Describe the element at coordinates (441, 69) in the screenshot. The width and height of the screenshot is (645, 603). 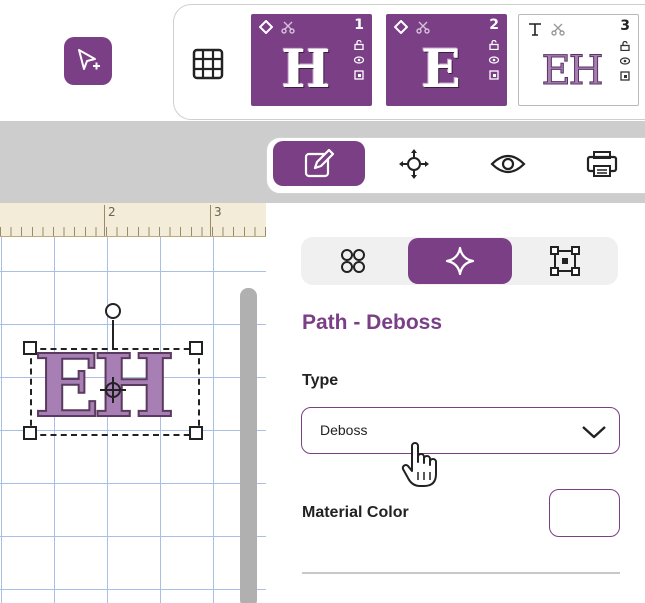
I see `layer-letter: E` at that location.